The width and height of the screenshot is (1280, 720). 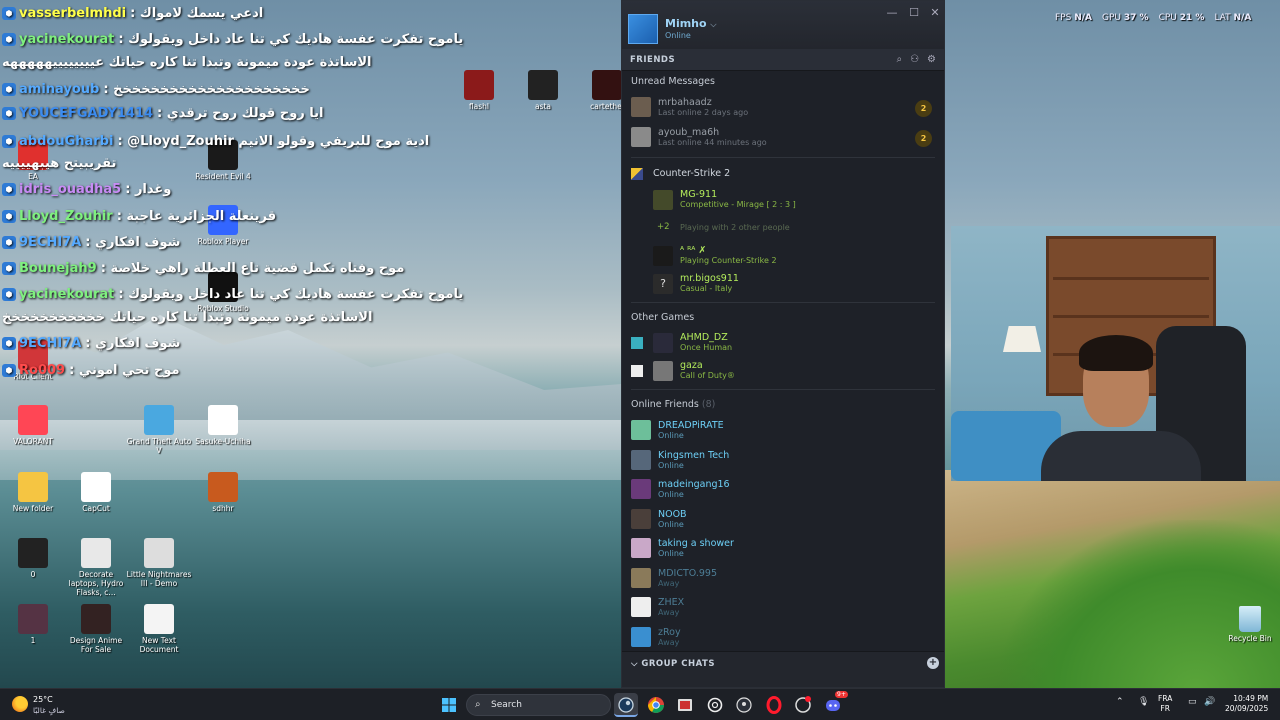 What do you see at coordinates (223, 425) in the screenshot?
I see `desktop-icon: Sasuke-Uchiha` at bounding box center [223, 425].